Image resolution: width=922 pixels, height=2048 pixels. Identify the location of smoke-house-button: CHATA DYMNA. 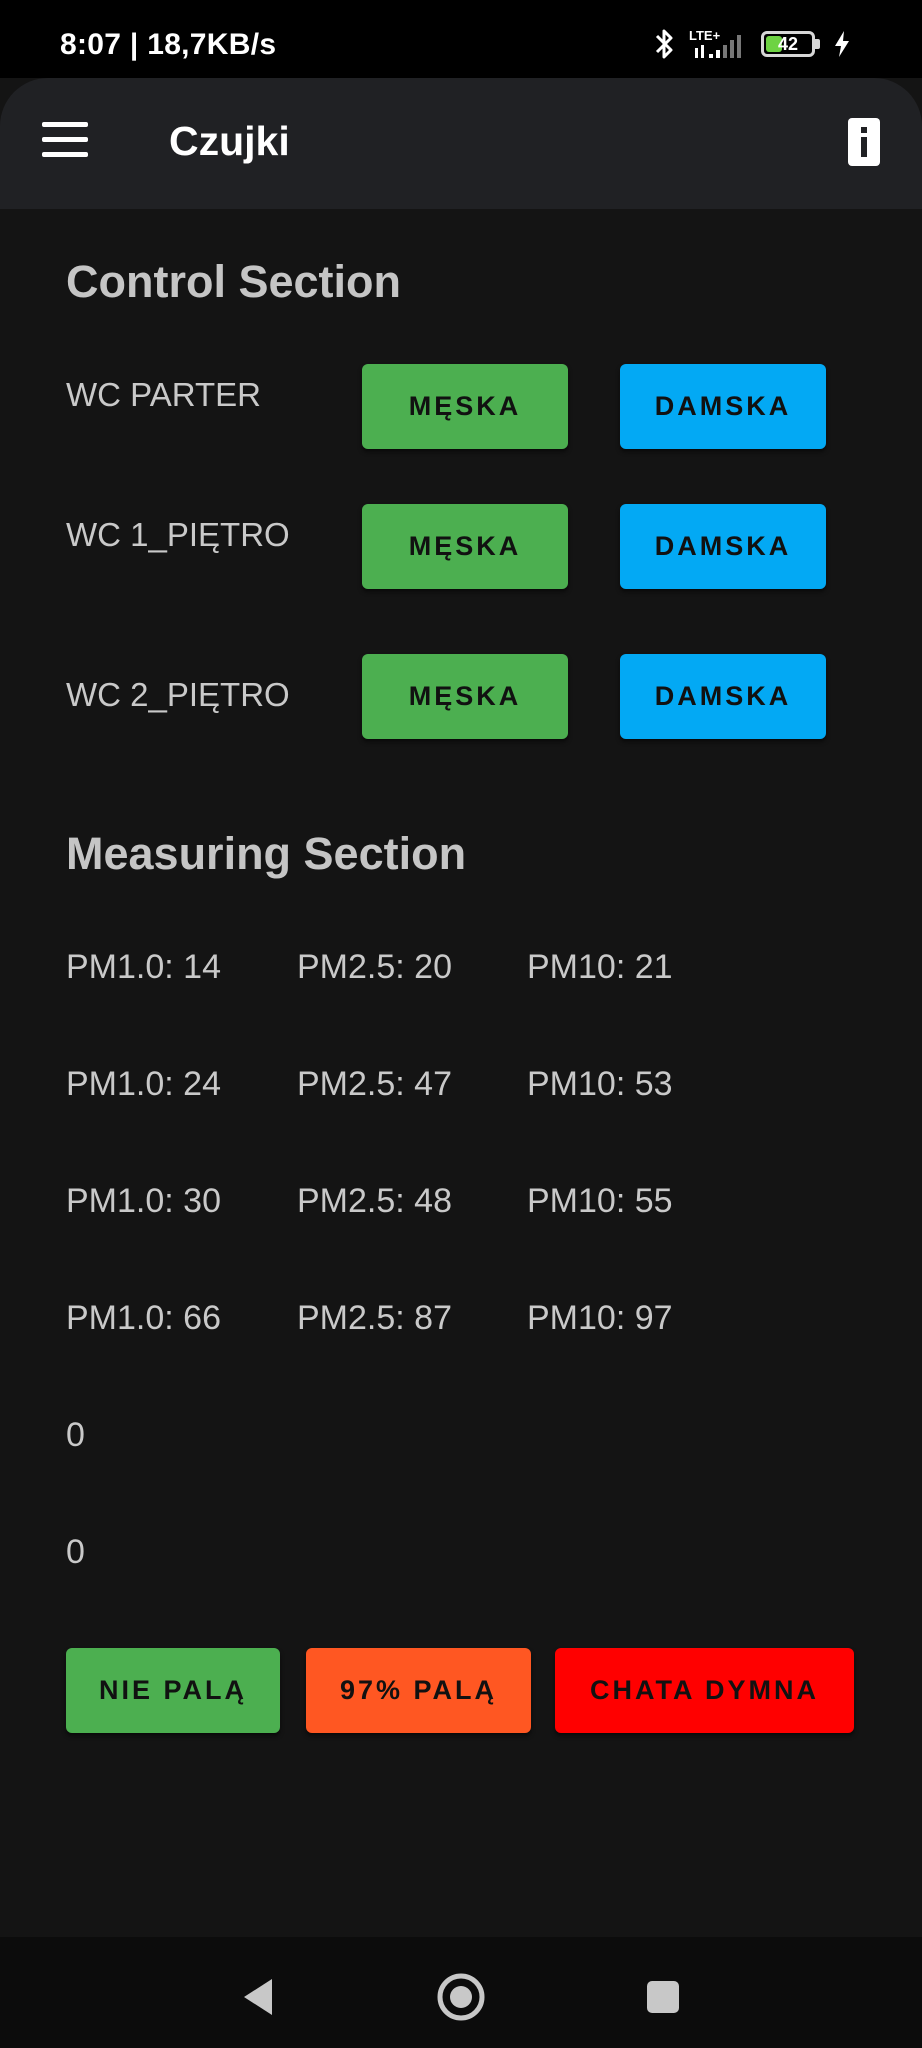
(704, 1690).